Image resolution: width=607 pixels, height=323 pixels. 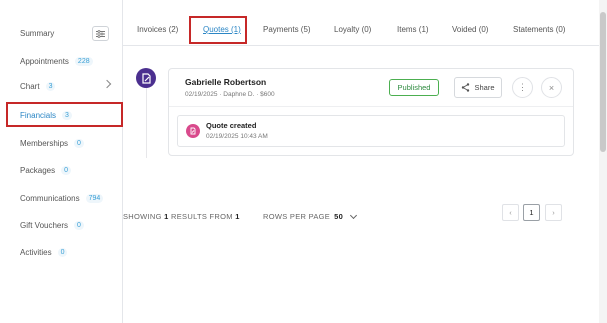 I want to click on results-count: 1, so click(x=166, y=216).